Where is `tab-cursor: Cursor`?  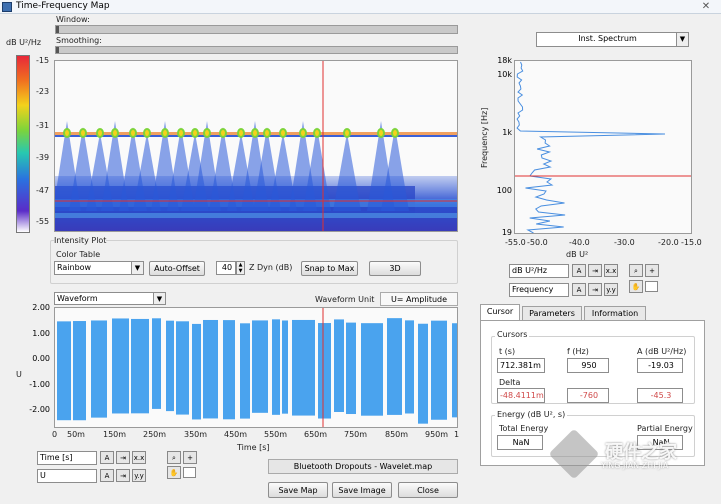
tab-cursor: Cursor is located at coordinates (500, 312).